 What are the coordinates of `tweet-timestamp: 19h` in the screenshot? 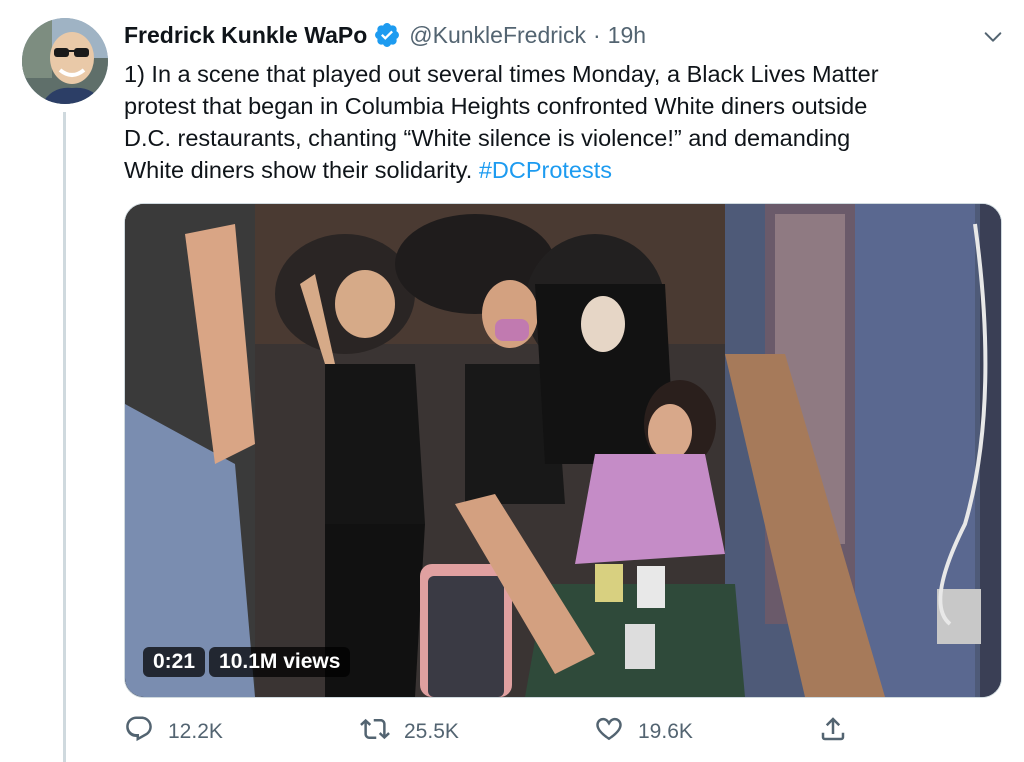 It's located at (627, 35).